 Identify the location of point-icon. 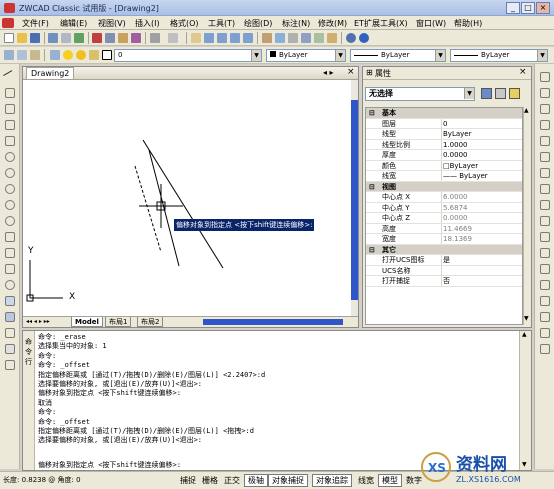
(10, 285).